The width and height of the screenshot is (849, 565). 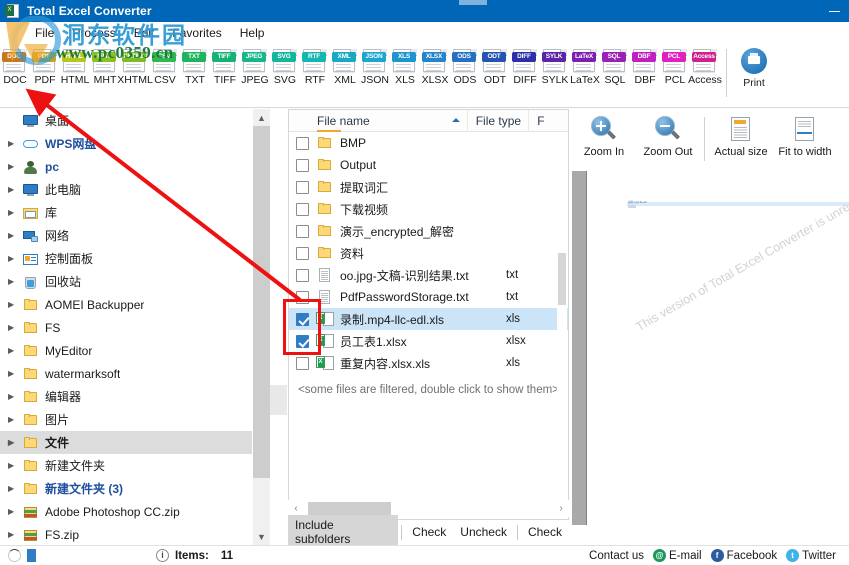 I want to click on file-list-row: 资料, so click(x=428, y=253).